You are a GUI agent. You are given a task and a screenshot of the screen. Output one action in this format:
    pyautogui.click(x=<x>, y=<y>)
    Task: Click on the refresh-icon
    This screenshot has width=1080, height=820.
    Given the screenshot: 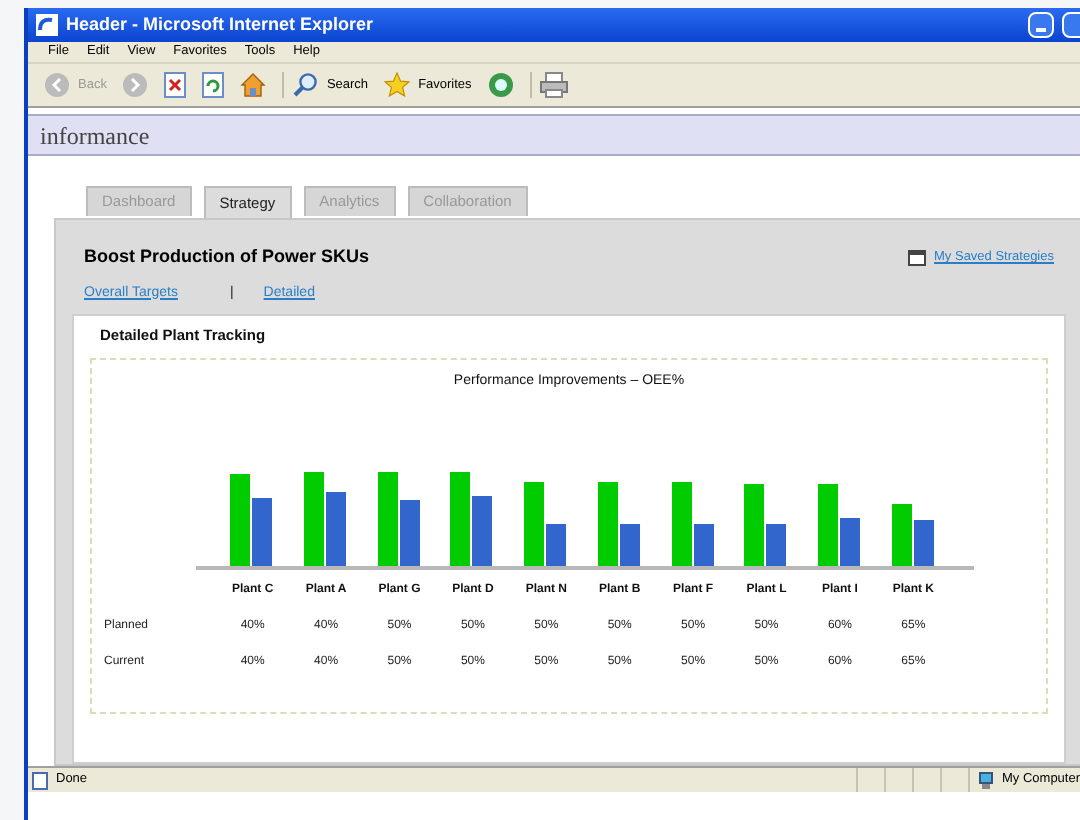 What is the action you would take?
    pyautogui.click(x=213, y=85)
    